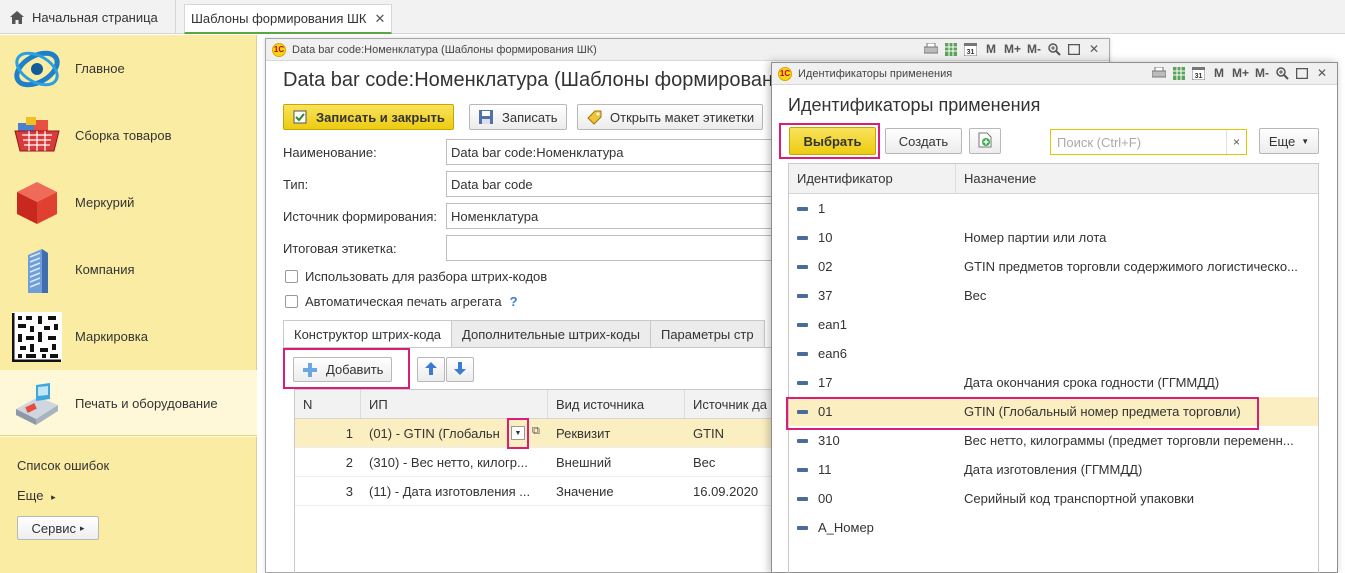  What do you see at coordinates (1053, 498) in the screenshot?
I see `table-row: 00 Серийный код транспортной упаковки` at bounding box center [1053, 498].